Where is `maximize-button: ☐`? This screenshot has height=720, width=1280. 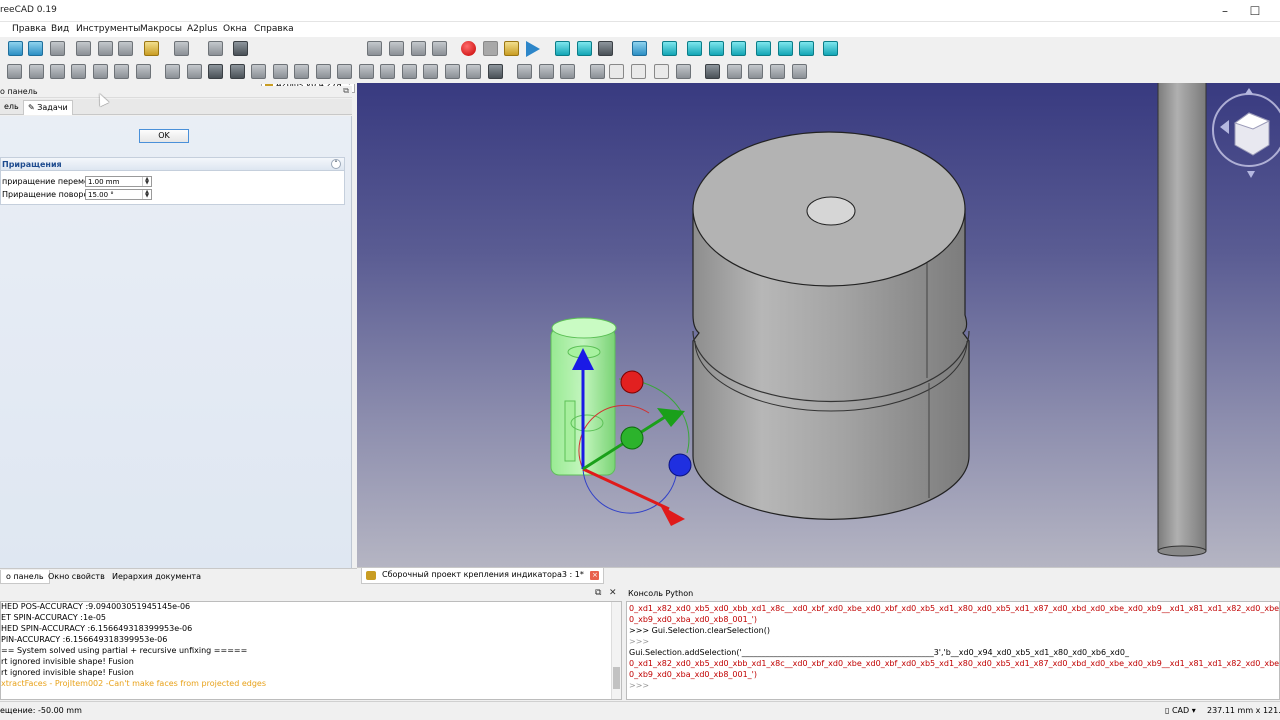 maximize-button: ☐ is located at coordinates (1255, 11).